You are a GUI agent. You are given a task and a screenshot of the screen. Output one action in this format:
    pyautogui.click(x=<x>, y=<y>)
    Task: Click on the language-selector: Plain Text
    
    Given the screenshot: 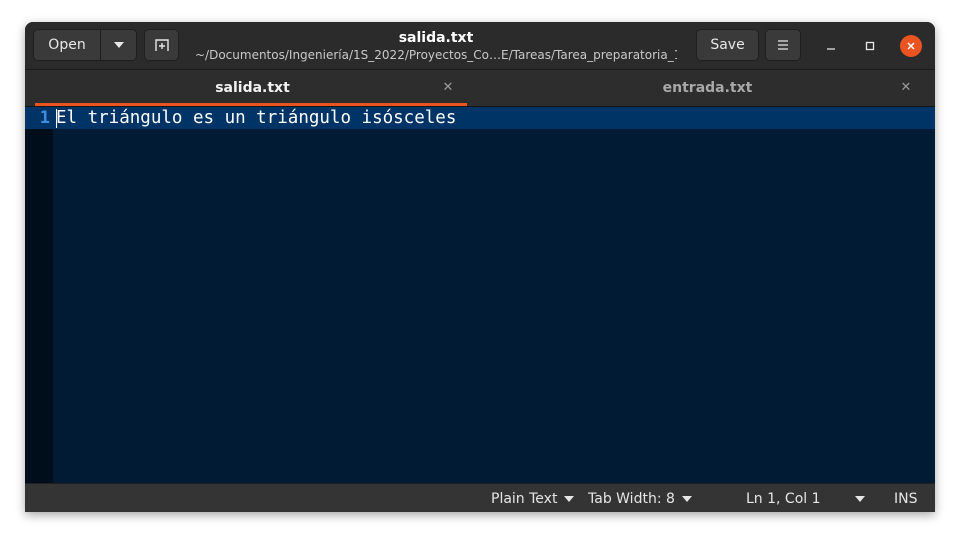 What is the action you would take?
    pyautogui.click(x=533, y=498)
    